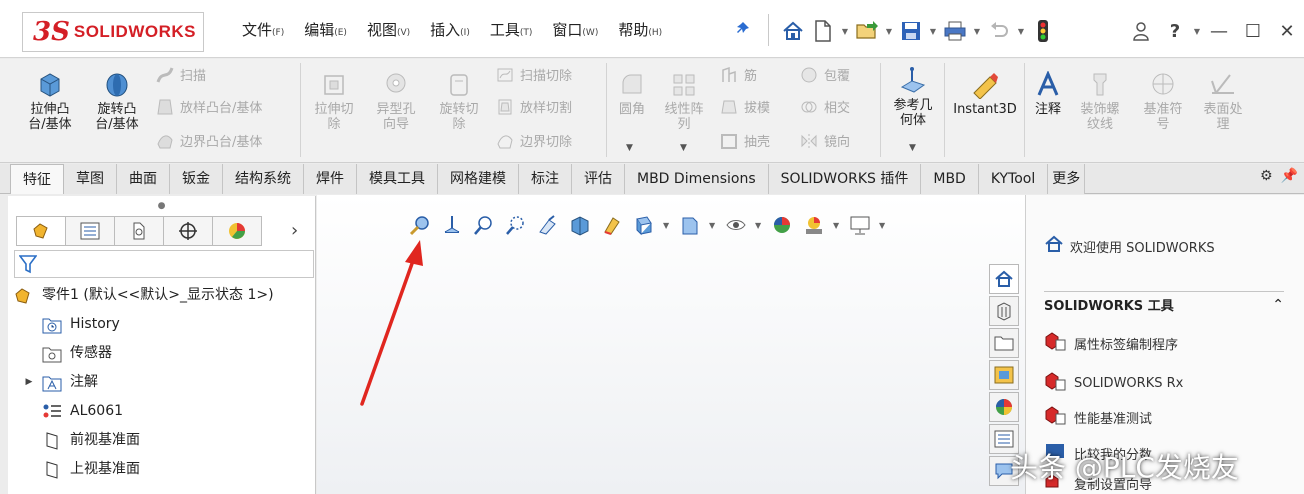 The width and height of the screenshot is (1304, 494). I want to click on tab-solidworks-addins: SOLIDWORKS 插件, so click(845, 179).